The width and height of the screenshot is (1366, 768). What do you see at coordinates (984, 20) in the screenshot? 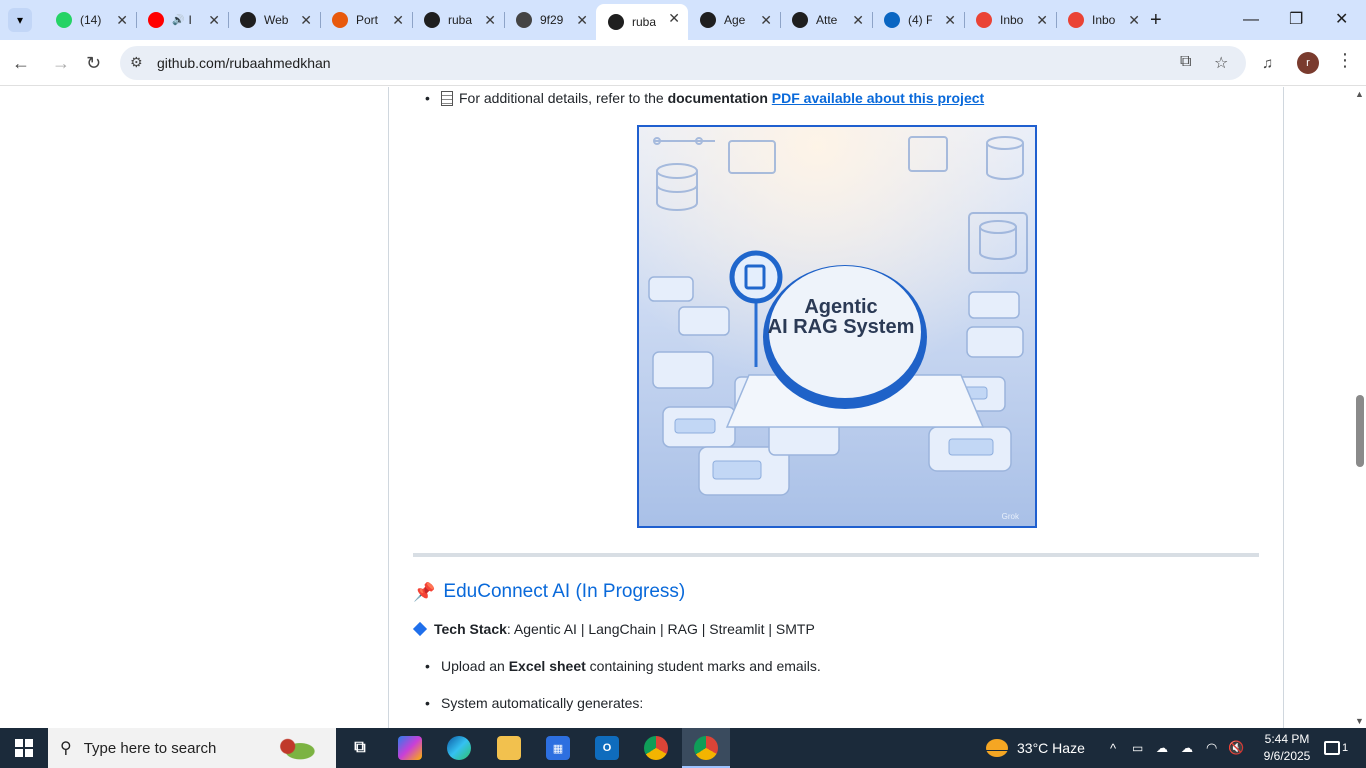
I see `gmail-icon` at bounding box center [984, 20].